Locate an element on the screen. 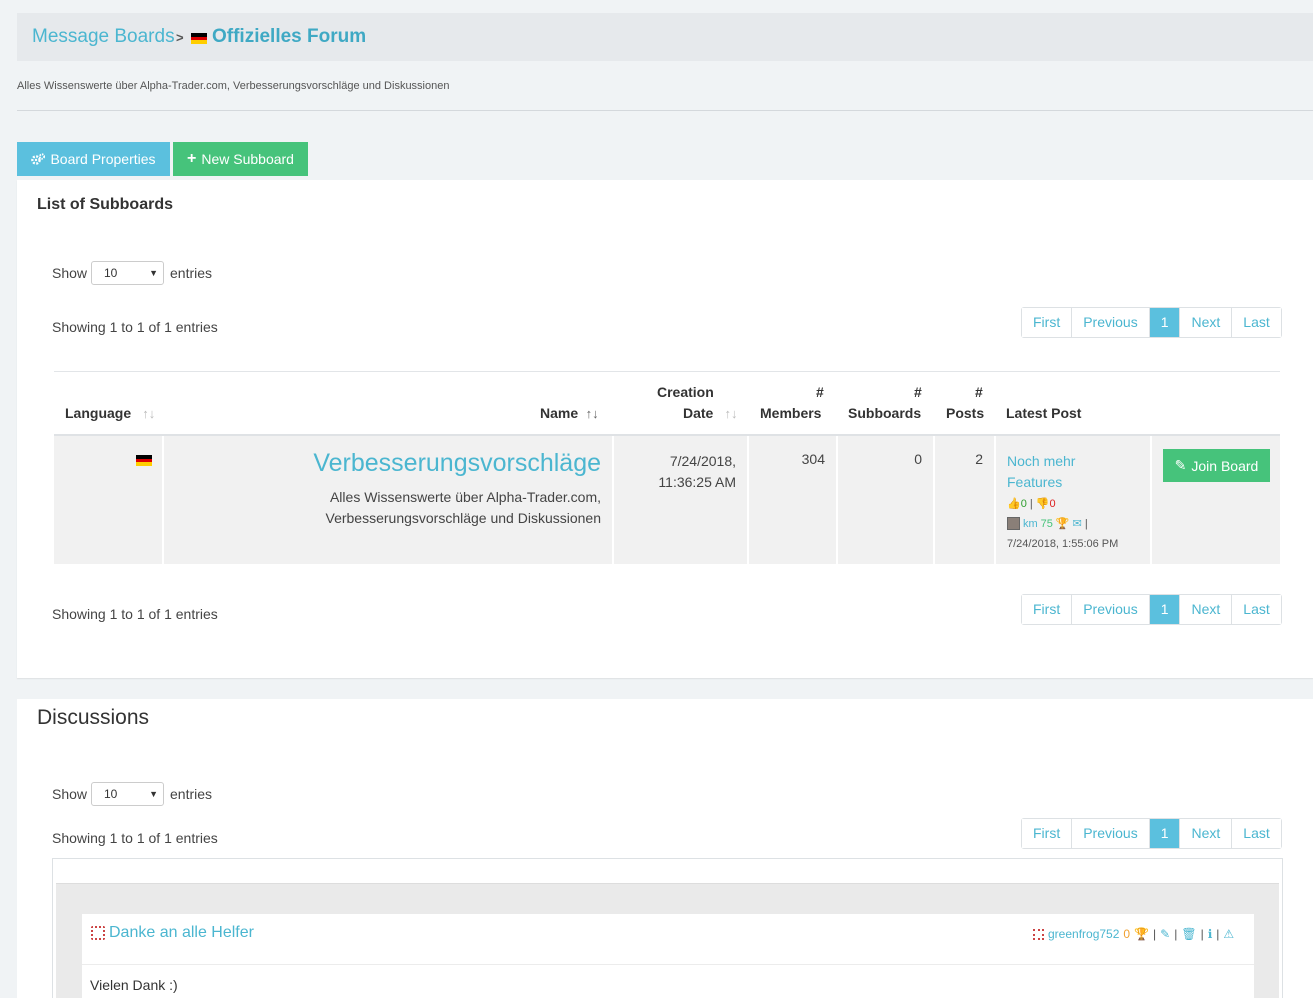  col-language: Language ↑↓ is located at coordinates (110, 413).